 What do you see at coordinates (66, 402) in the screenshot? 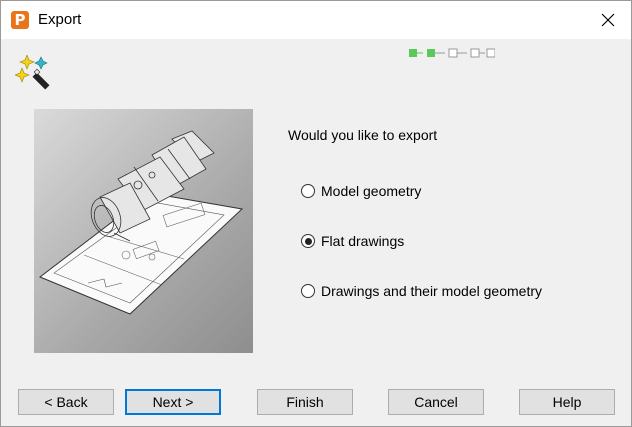
I see `back-button: < Back` at bounding box center [66, 402].